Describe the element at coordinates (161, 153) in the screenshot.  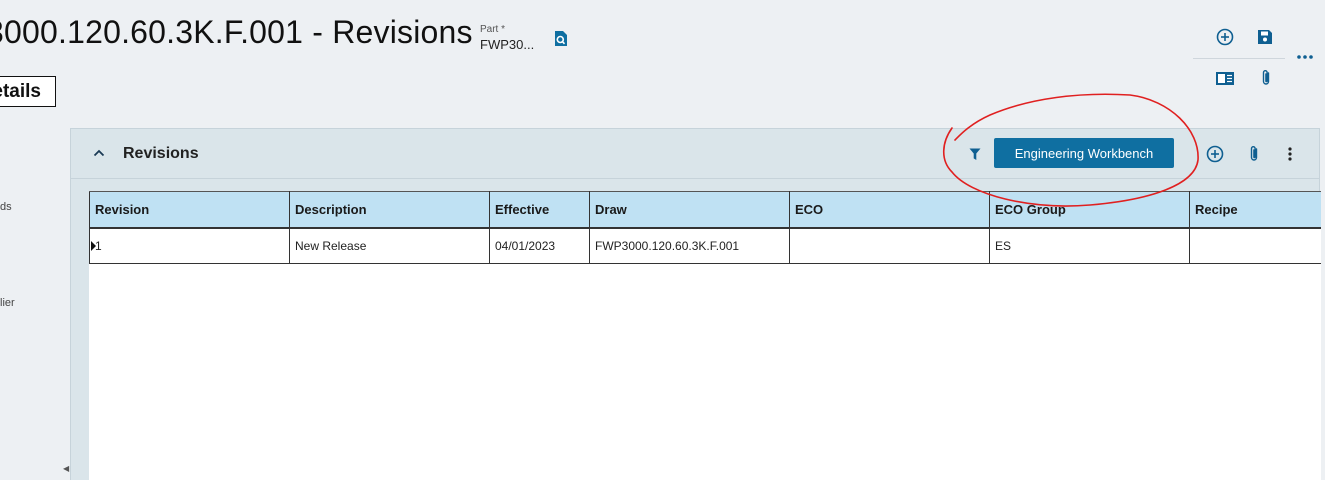
I see `panel-title: Revisions` at that location.